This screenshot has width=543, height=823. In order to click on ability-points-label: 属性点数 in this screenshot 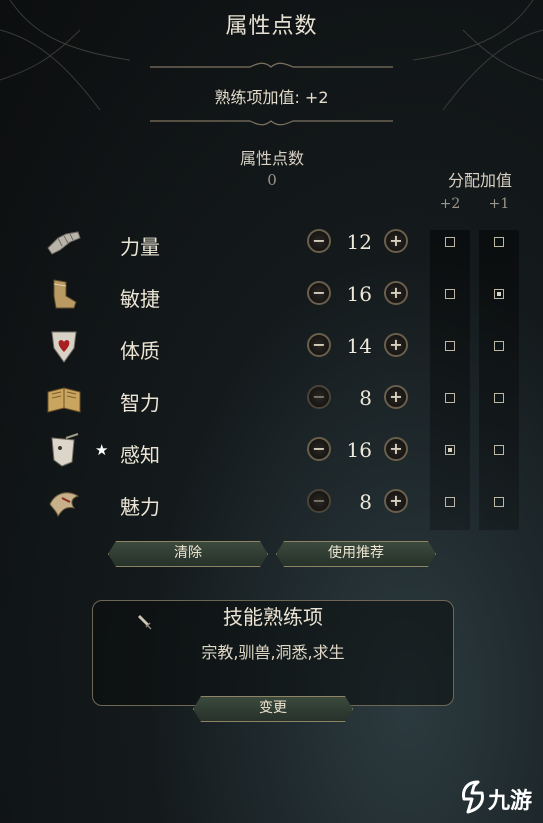, I will do `click(271, 158)`.